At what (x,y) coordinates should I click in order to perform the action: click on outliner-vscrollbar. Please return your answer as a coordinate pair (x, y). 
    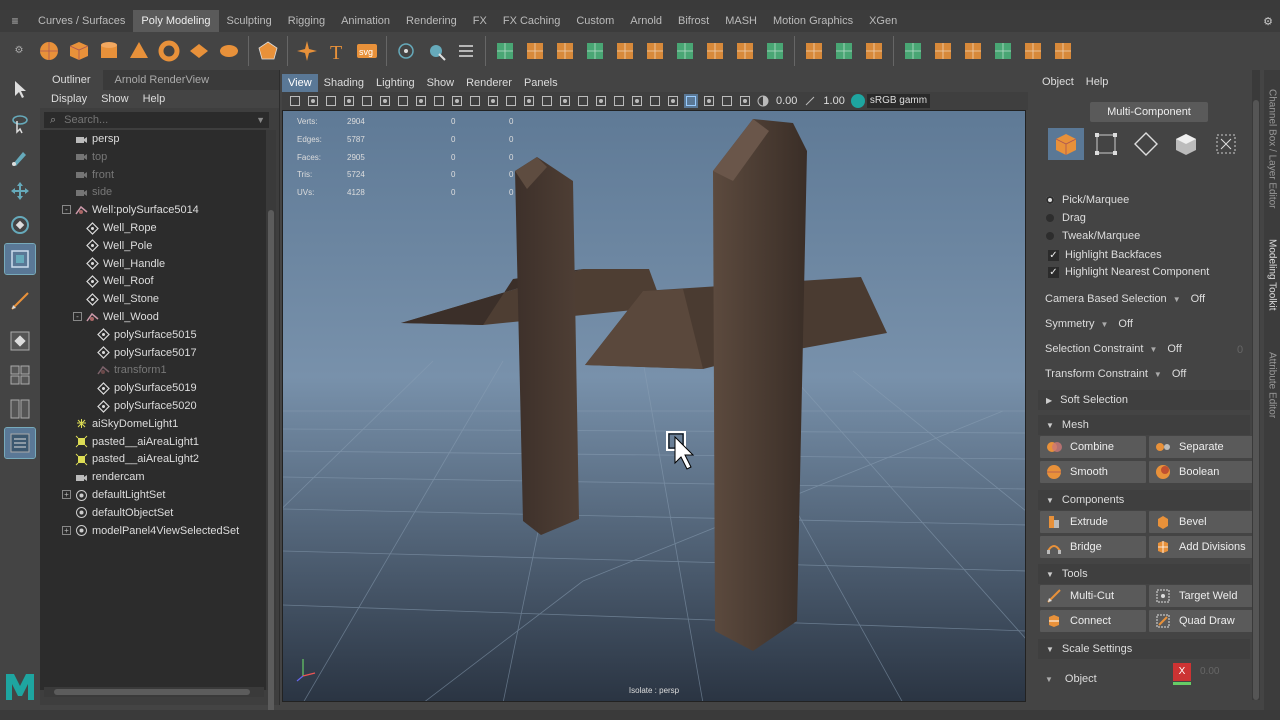
    Looking at the image, I should click on (271, 425).